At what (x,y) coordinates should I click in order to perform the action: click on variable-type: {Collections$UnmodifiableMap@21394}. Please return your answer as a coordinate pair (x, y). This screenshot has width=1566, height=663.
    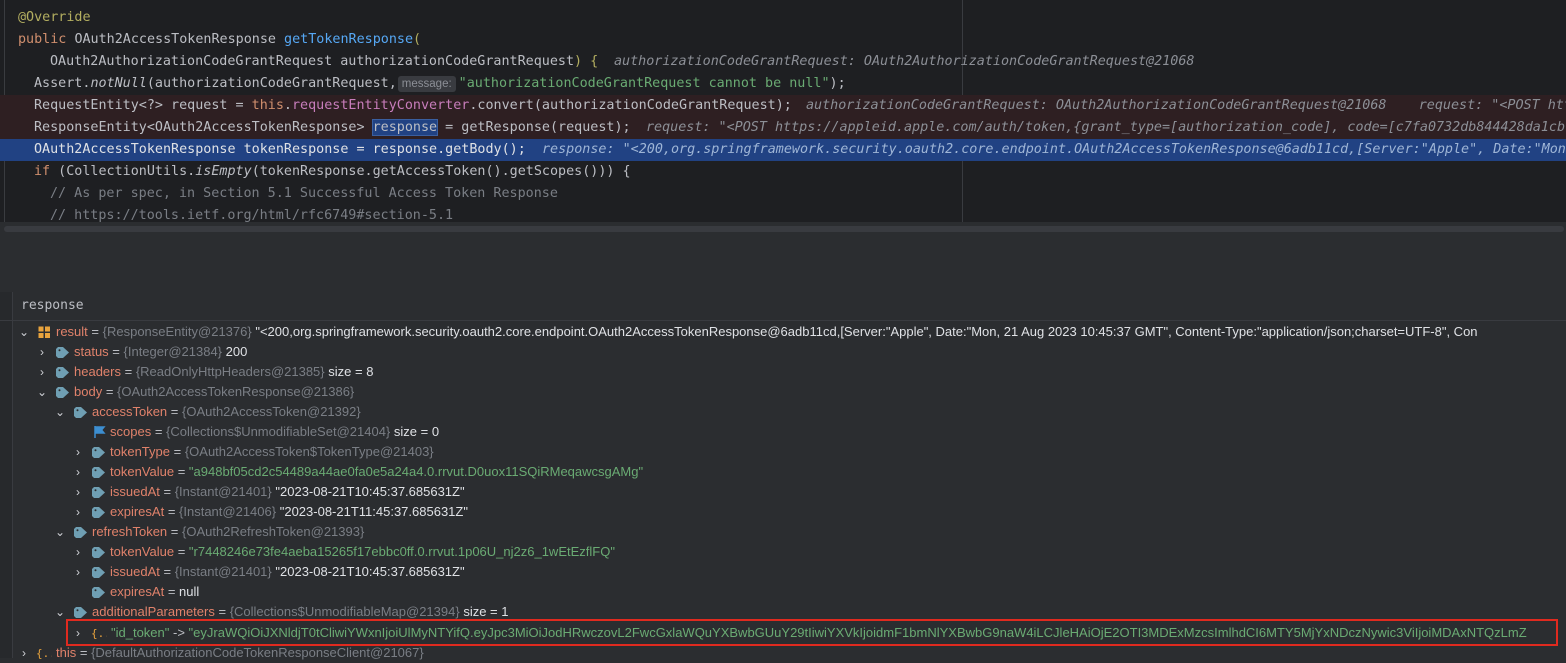
    Looking at the image, I should click on (344, 611).